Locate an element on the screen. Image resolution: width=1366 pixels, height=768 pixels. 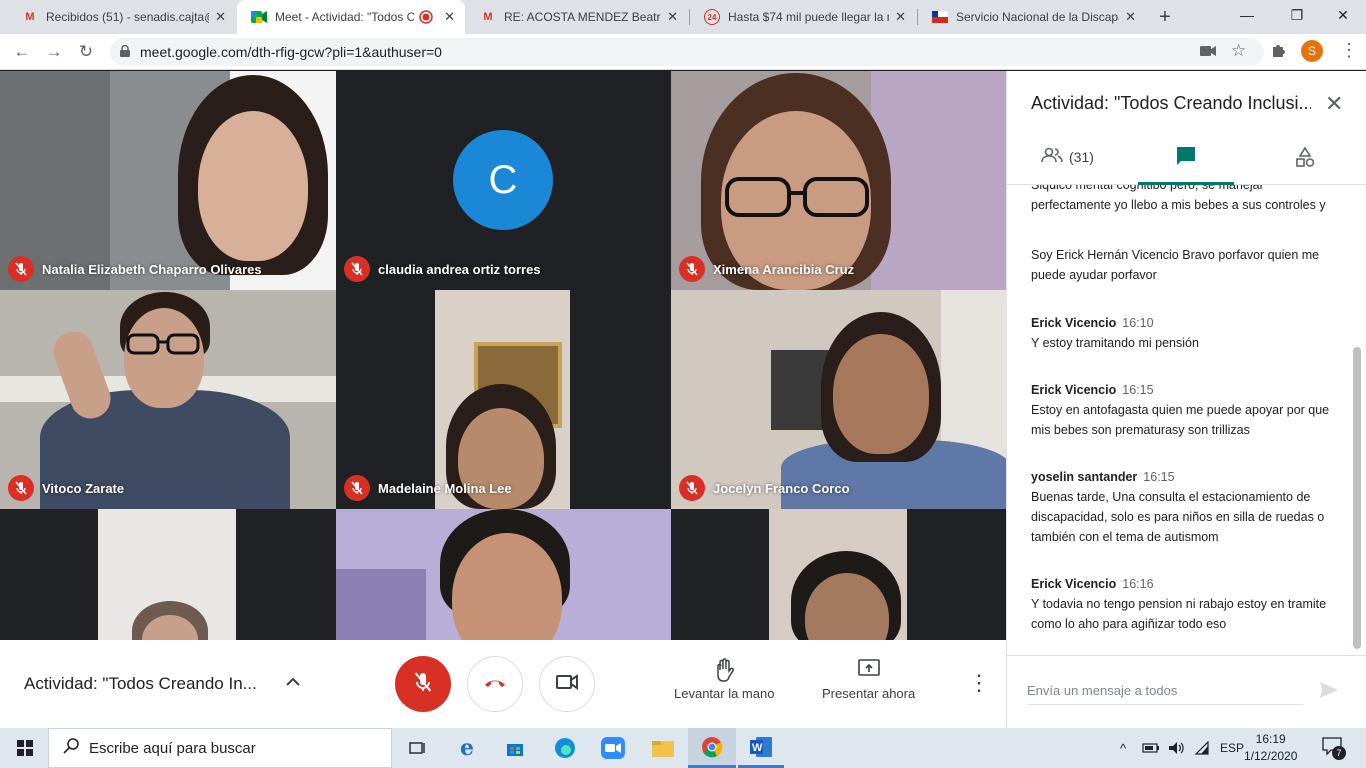
tab-title: Recibidos (51) - senadis.cajta@ is located at coordinates (128, 17).